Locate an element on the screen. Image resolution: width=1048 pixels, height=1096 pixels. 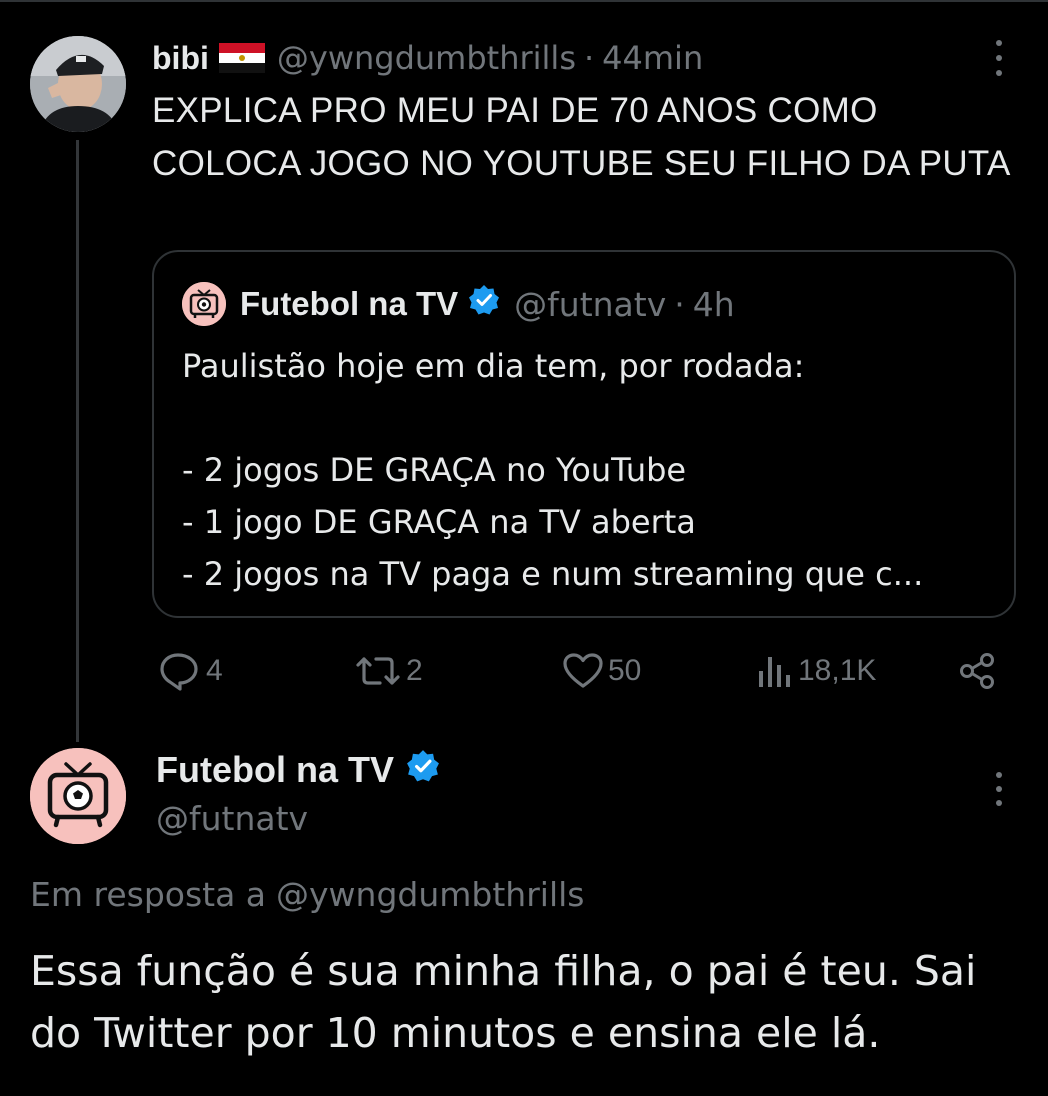
author-name-row: Futebol na TV is located at coordinates (305, 770).